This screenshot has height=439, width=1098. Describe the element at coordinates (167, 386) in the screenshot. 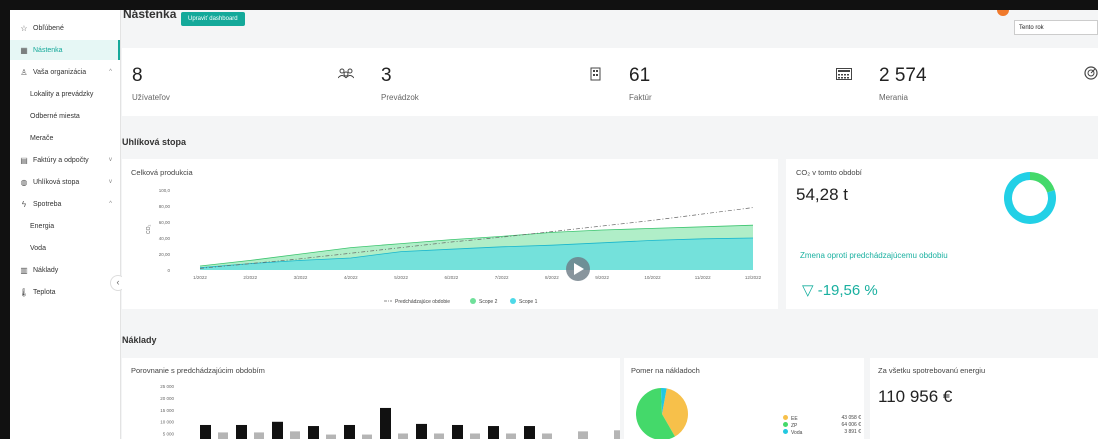

I see `y-tick-label: 25 000` at that location.